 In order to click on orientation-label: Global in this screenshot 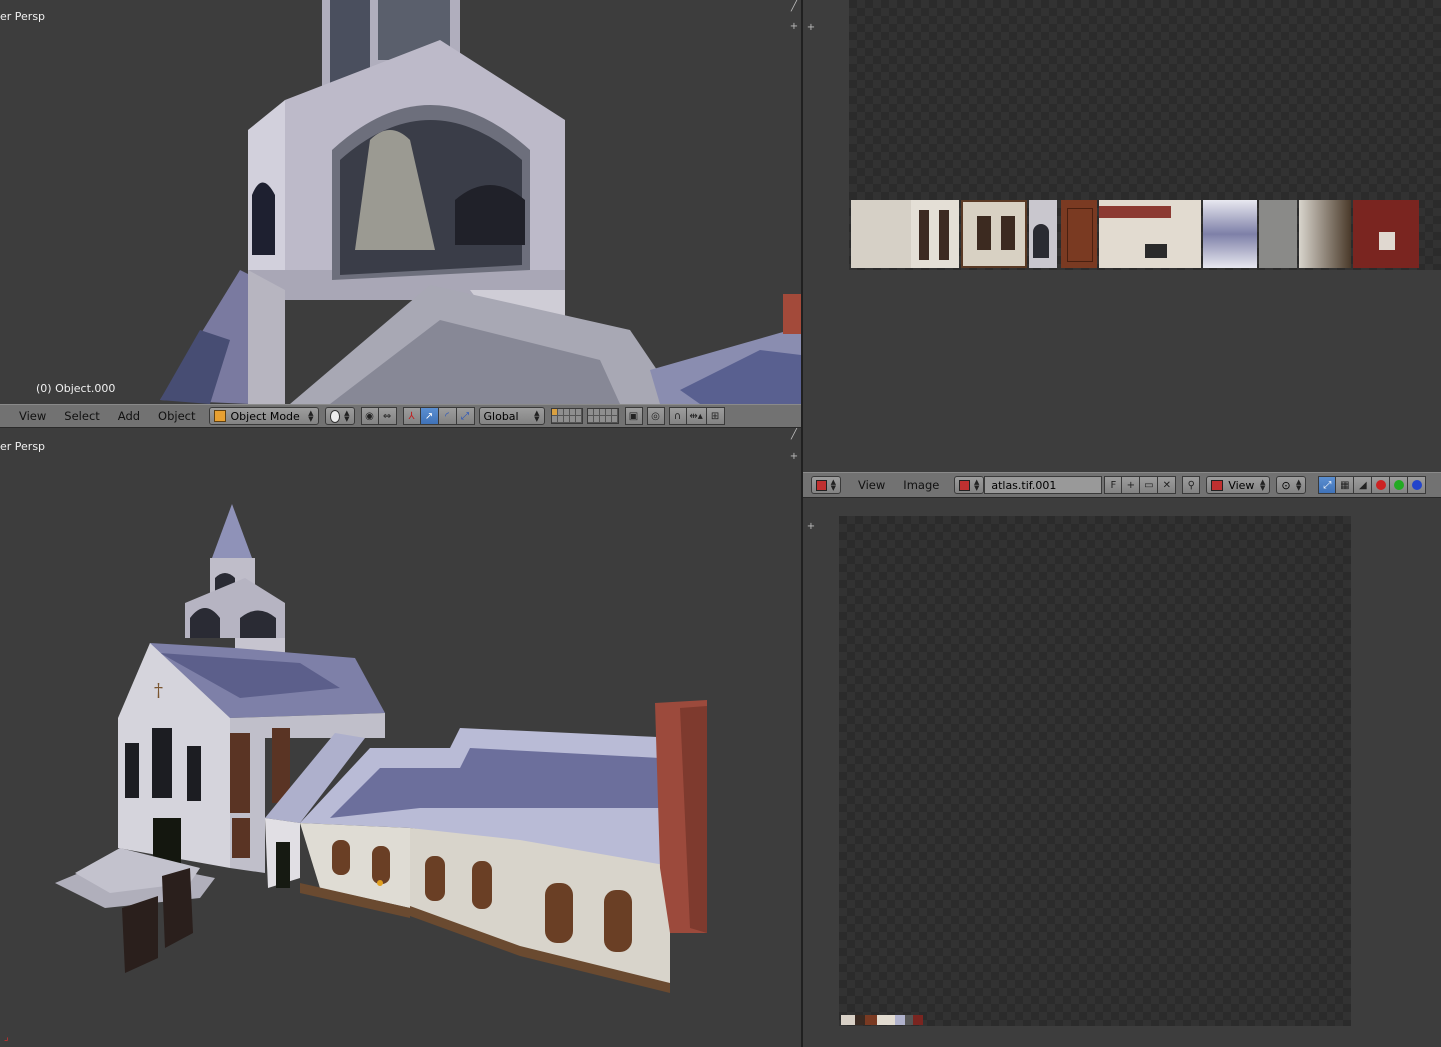, I will do `click(501, 416)`.